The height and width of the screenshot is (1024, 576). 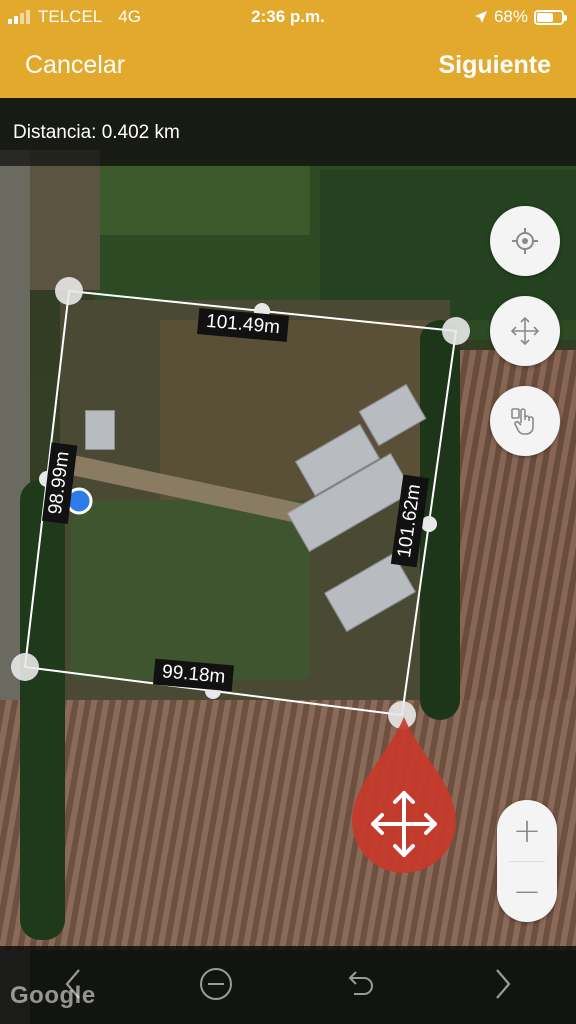 I want to click on location-arrow-icon, so click(x=480, y=17).